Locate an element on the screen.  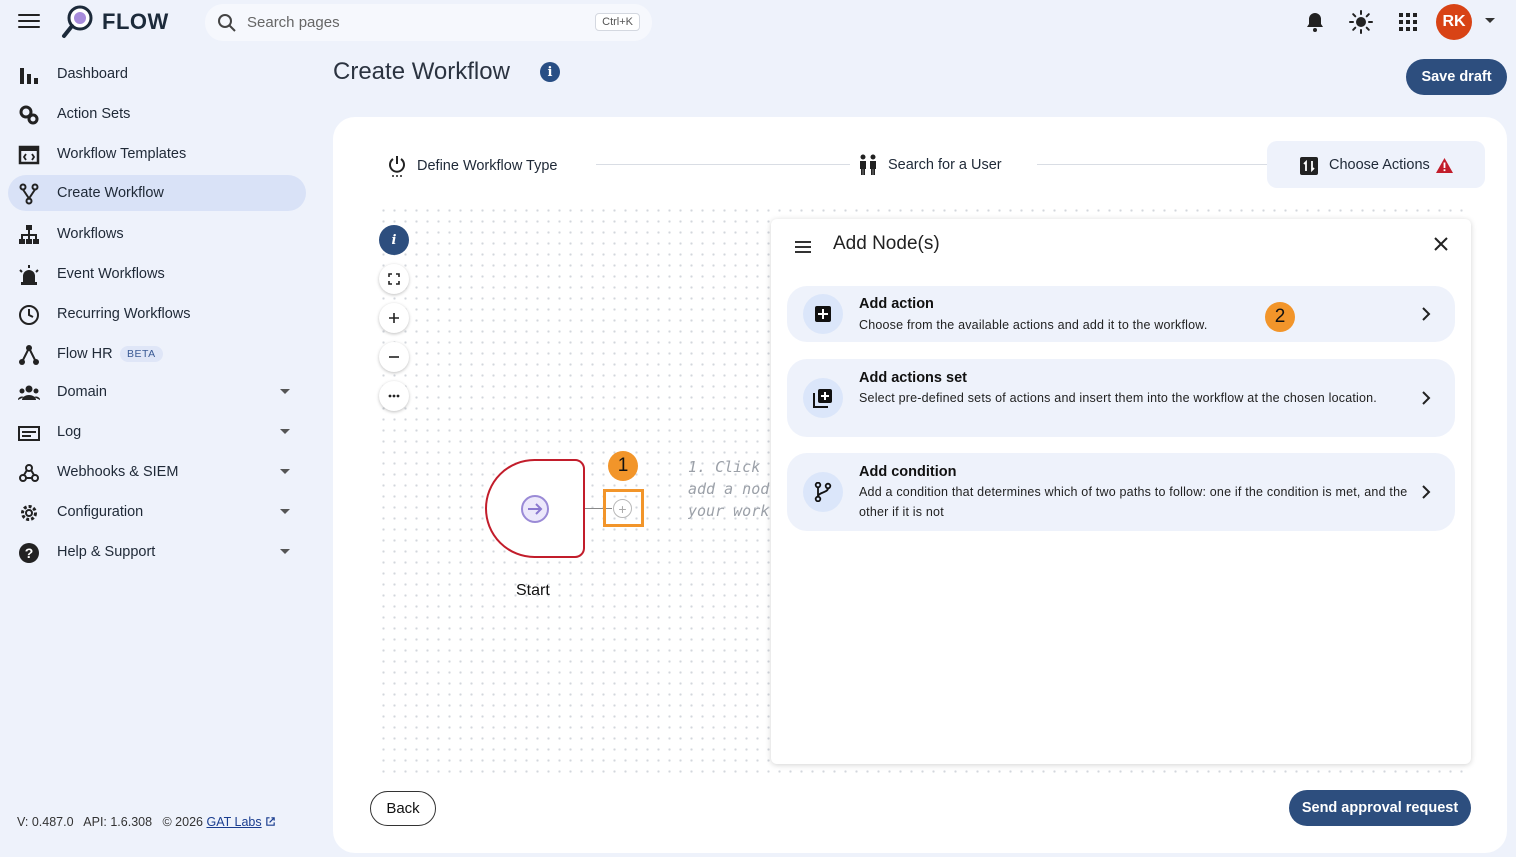
sidebar-item-flow-hr: Flow HR BETA is located at coordinates (157, 354).